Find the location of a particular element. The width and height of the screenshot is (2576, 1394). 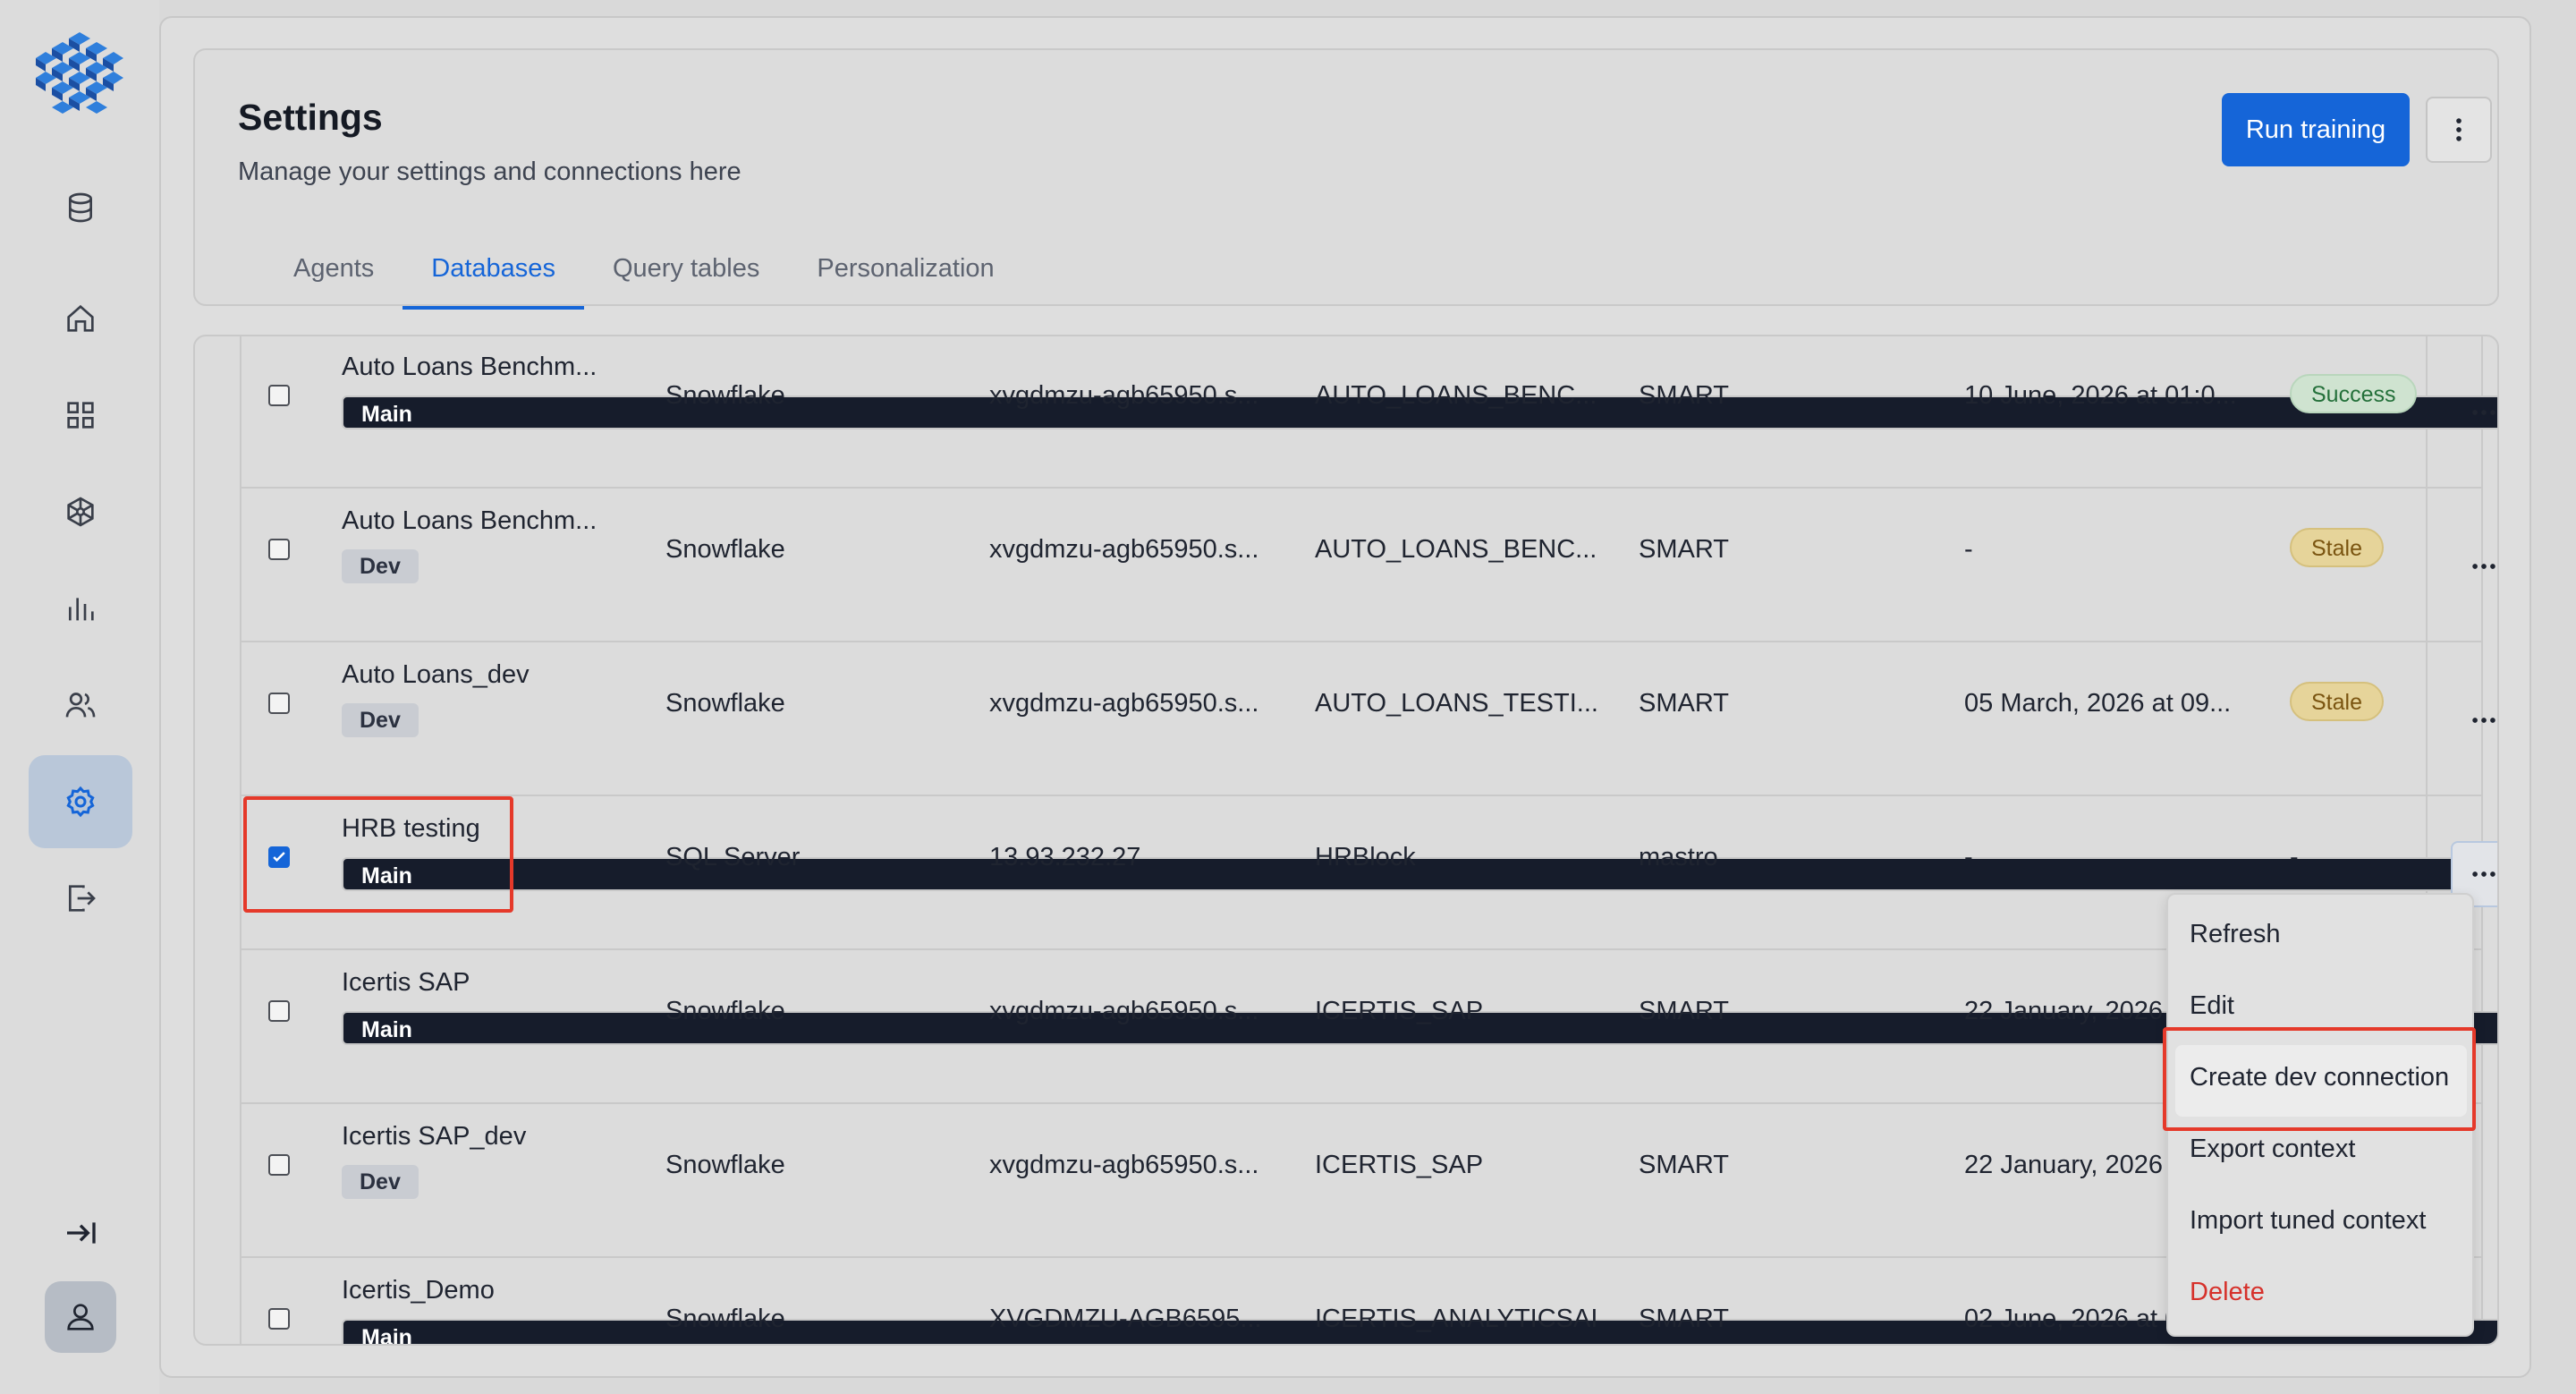

db-database: HRBlock is located at coordinates (1365, 857).